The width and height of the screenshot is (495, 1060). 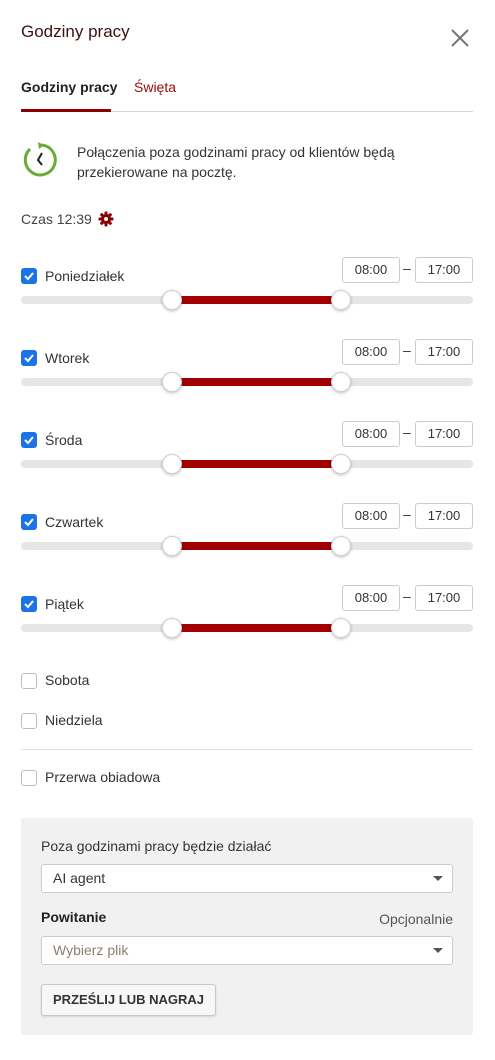 What do you see at coordinates (64, 440) in the screenshot?
I see `day-label: Środa` at bounding box center [64, 440].